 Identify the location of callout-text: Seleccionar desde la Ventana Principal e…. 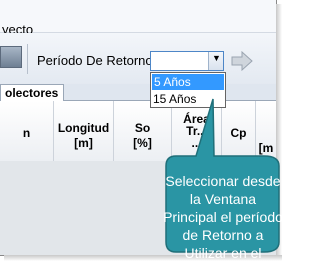
(223, 226).